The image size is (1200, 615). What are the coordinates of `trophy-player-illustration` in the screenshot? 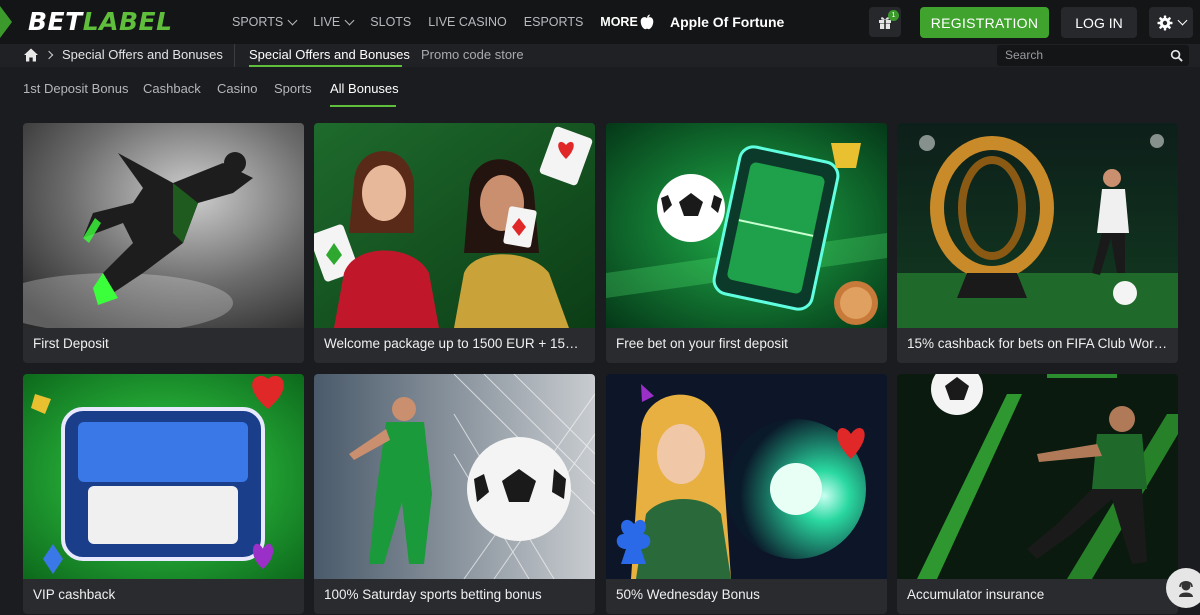 It's located at (1037, 225).